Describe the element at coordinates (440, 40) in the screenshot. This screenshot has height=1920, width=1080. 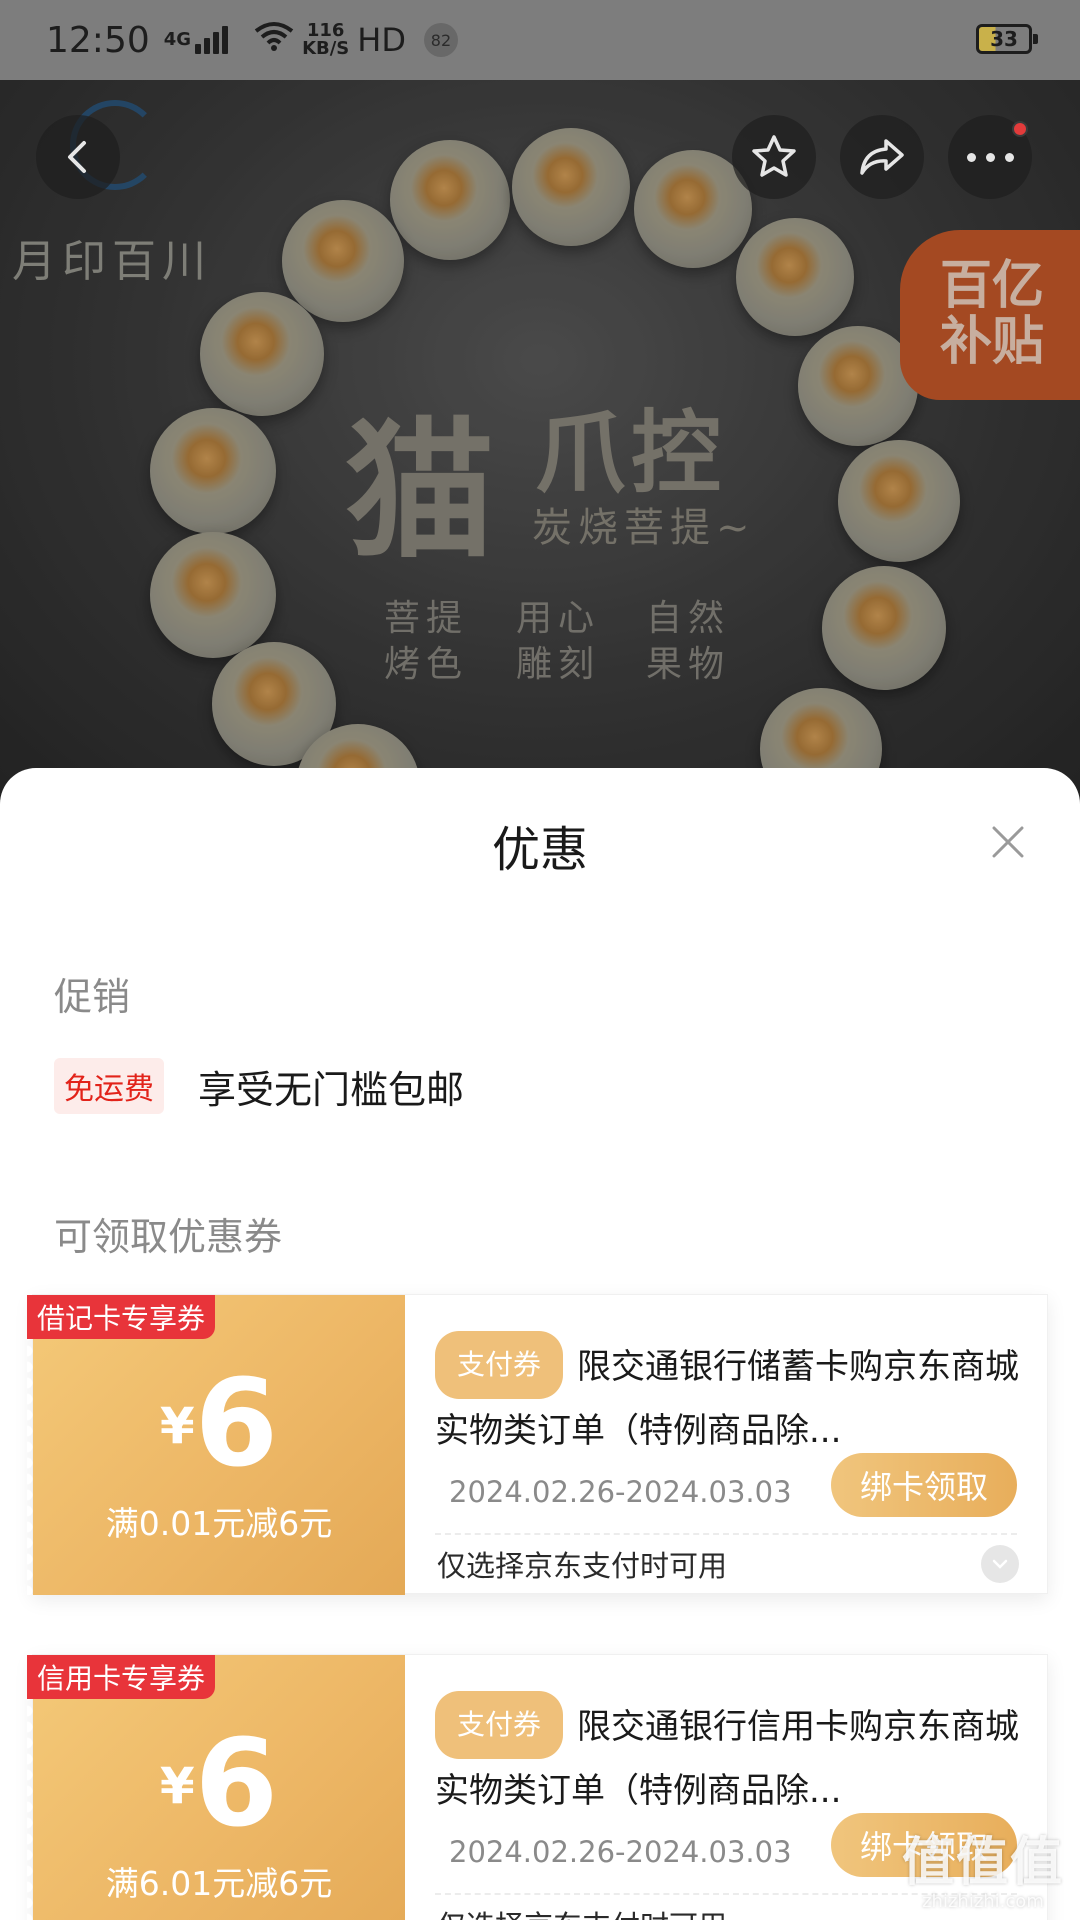
I see `notification-count-badge: 82` at that location.